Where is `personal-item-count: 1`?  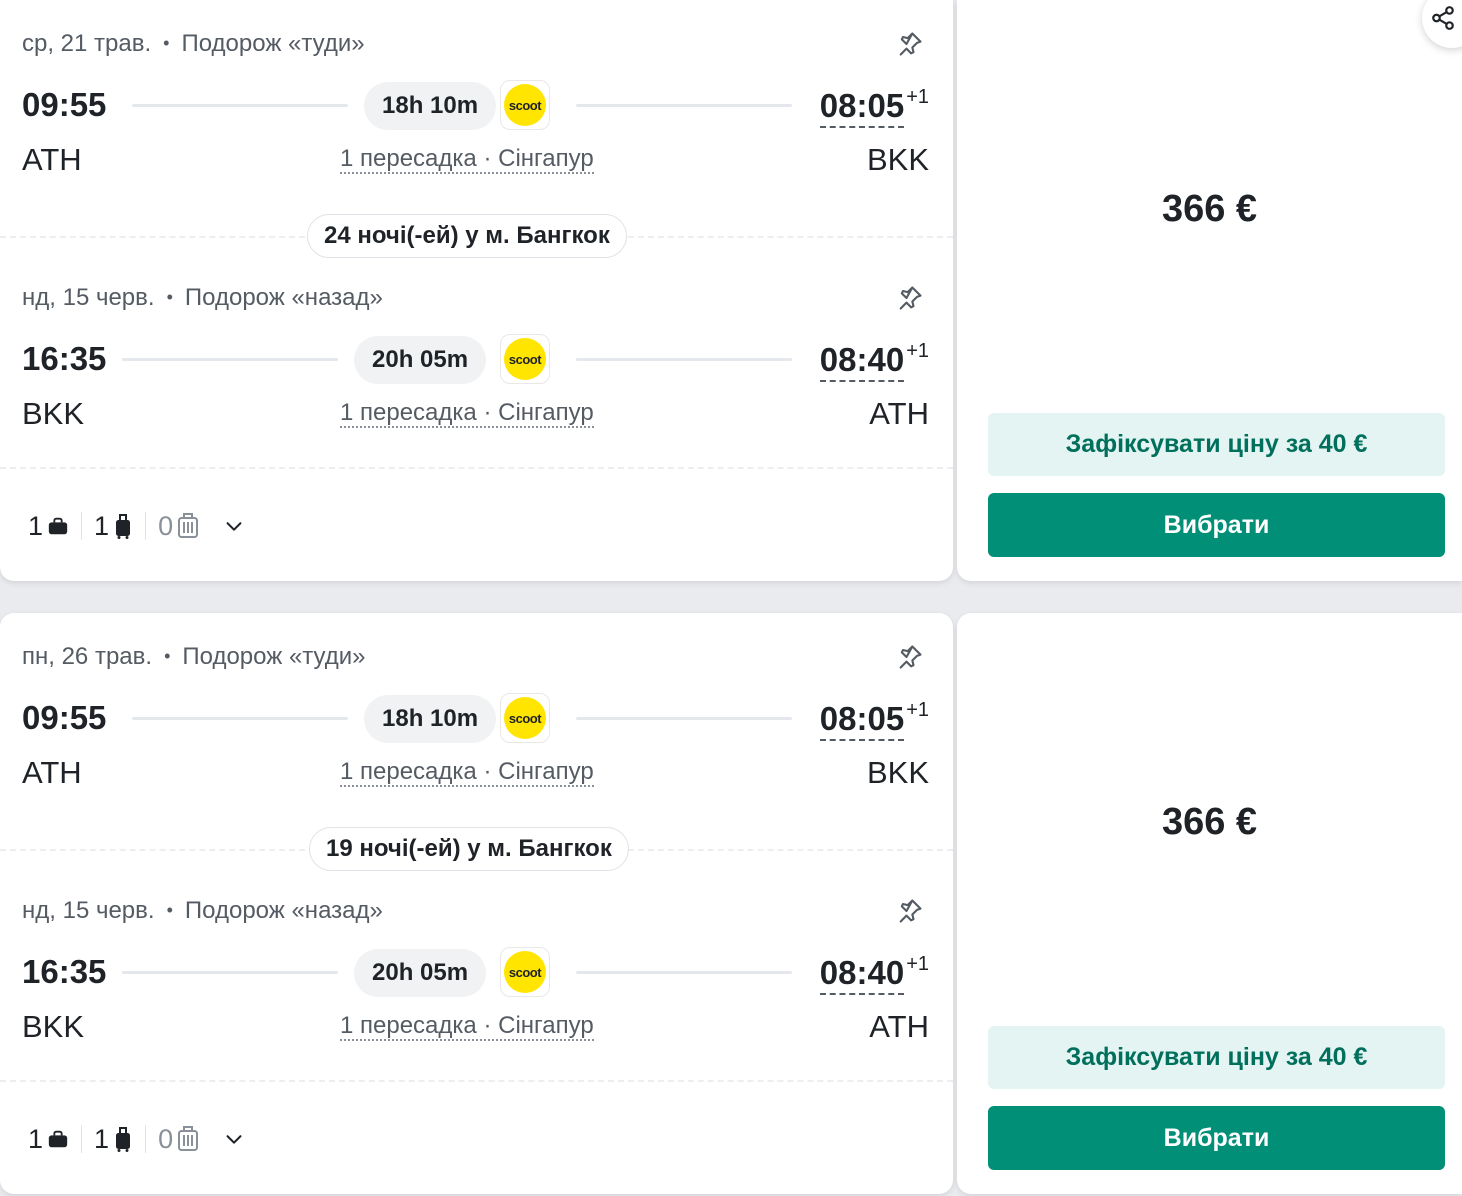
personal-item-count: 1 is located at coordinates (36, 1138).